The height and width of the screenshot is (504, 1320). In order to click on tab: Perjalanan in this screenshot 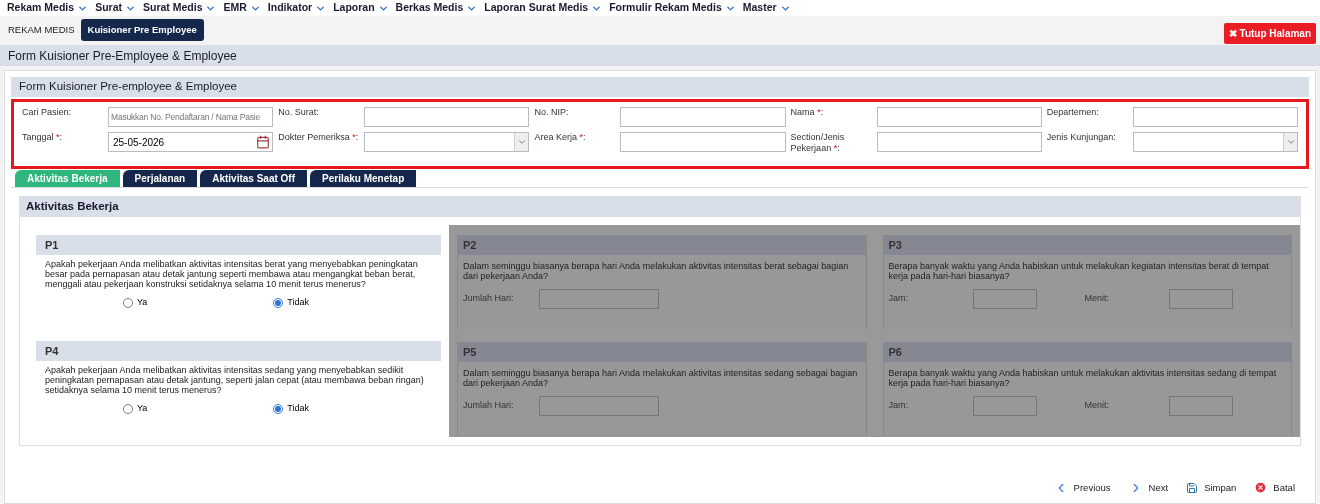, I will do `click(160, 178)`.